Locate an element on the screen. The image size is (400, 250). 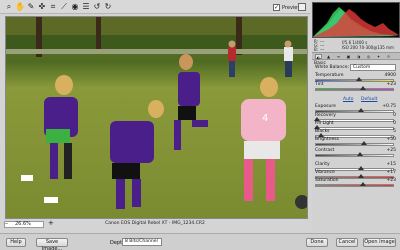
hand-tool-icon: ✋ is located at coordinates (20, 7).